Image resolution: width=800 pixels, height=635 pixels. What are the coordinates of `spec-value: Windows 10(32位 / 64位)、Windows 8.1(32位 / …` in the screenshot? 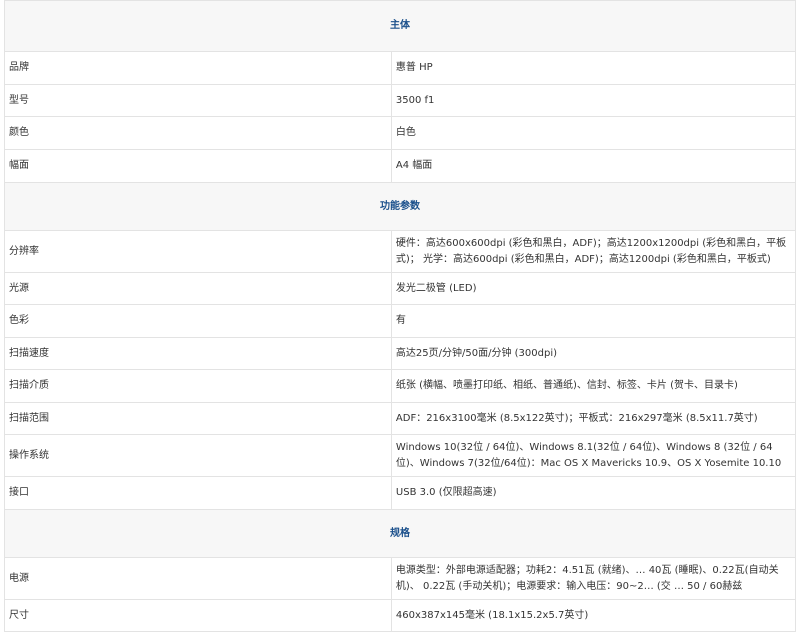 It's located at (593, 455).